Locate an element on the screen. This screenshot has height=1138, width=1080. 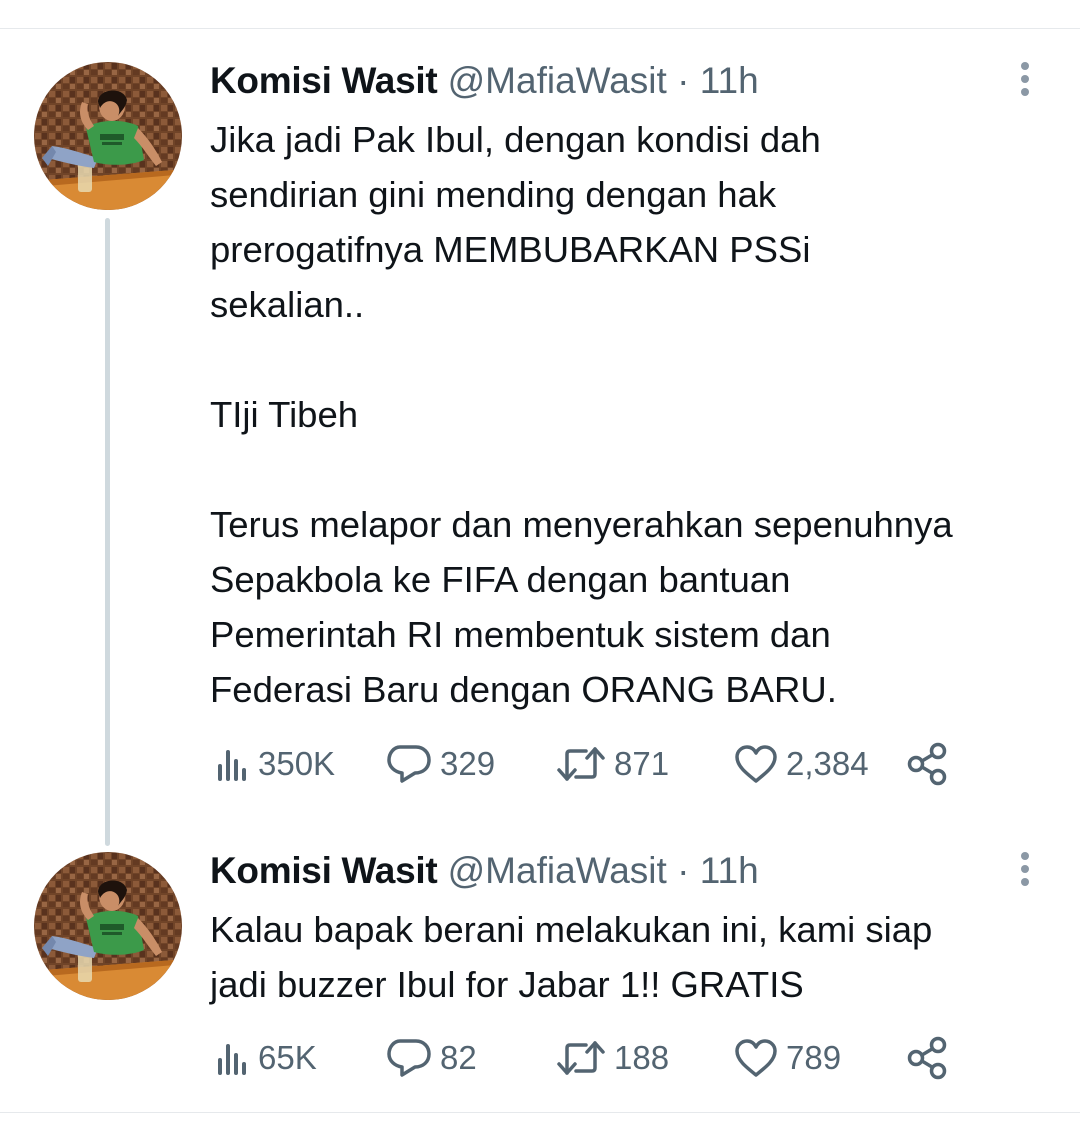
reply-button: 329 is located at coordinates (440, 764).